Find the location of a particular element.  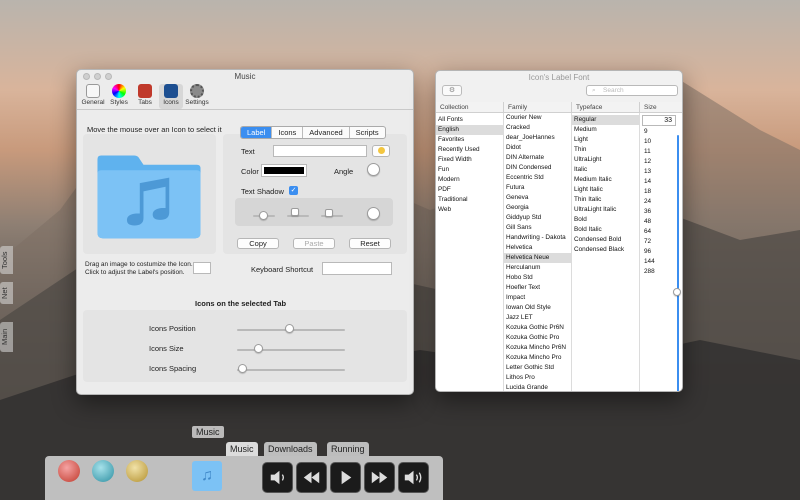

typeface-item: Medium is located at coordinates (605, 130).